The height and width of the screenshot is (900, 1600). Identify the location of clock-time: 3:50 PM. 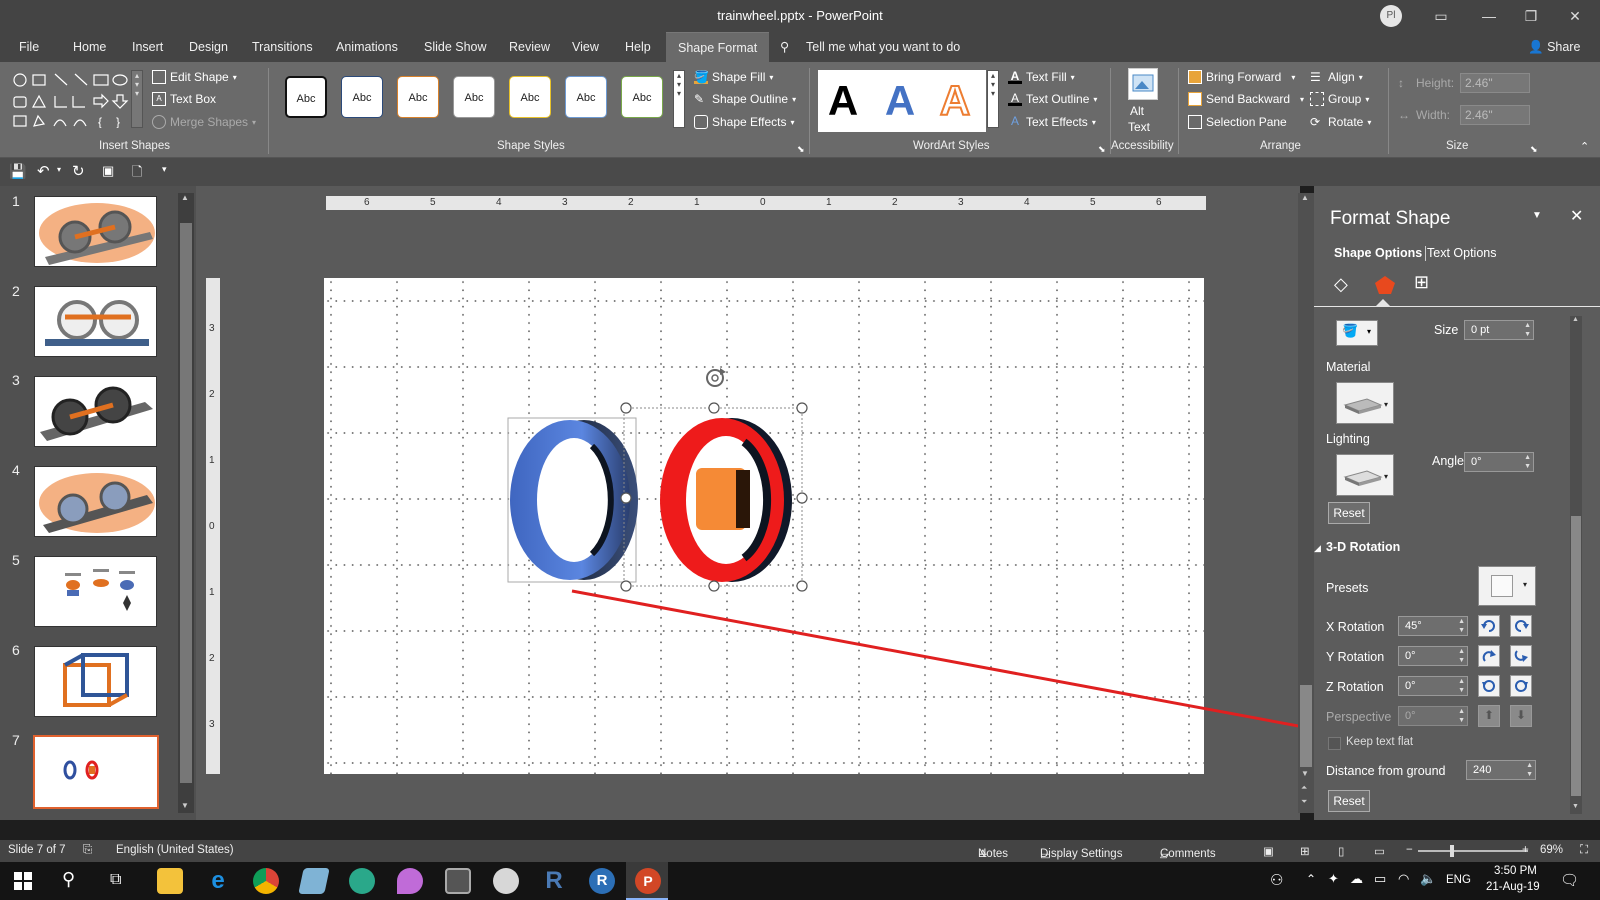
(1515, 871).